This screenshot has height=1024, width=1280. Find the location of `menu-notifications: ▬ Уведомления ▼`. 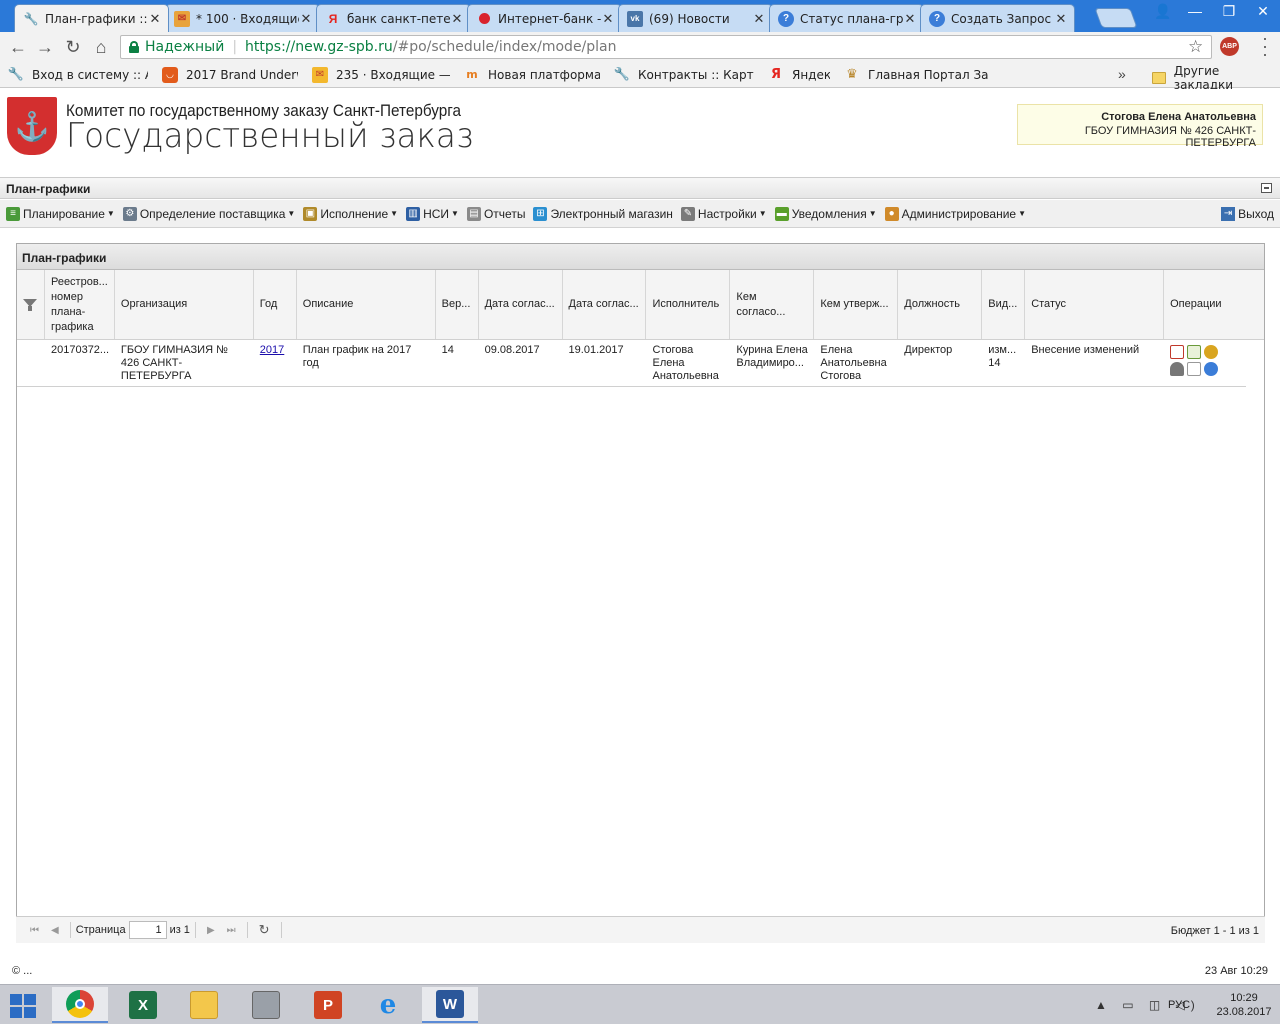

menu-notifications: ▬ Уведомления ▼ is located at coordinates (825, 213).